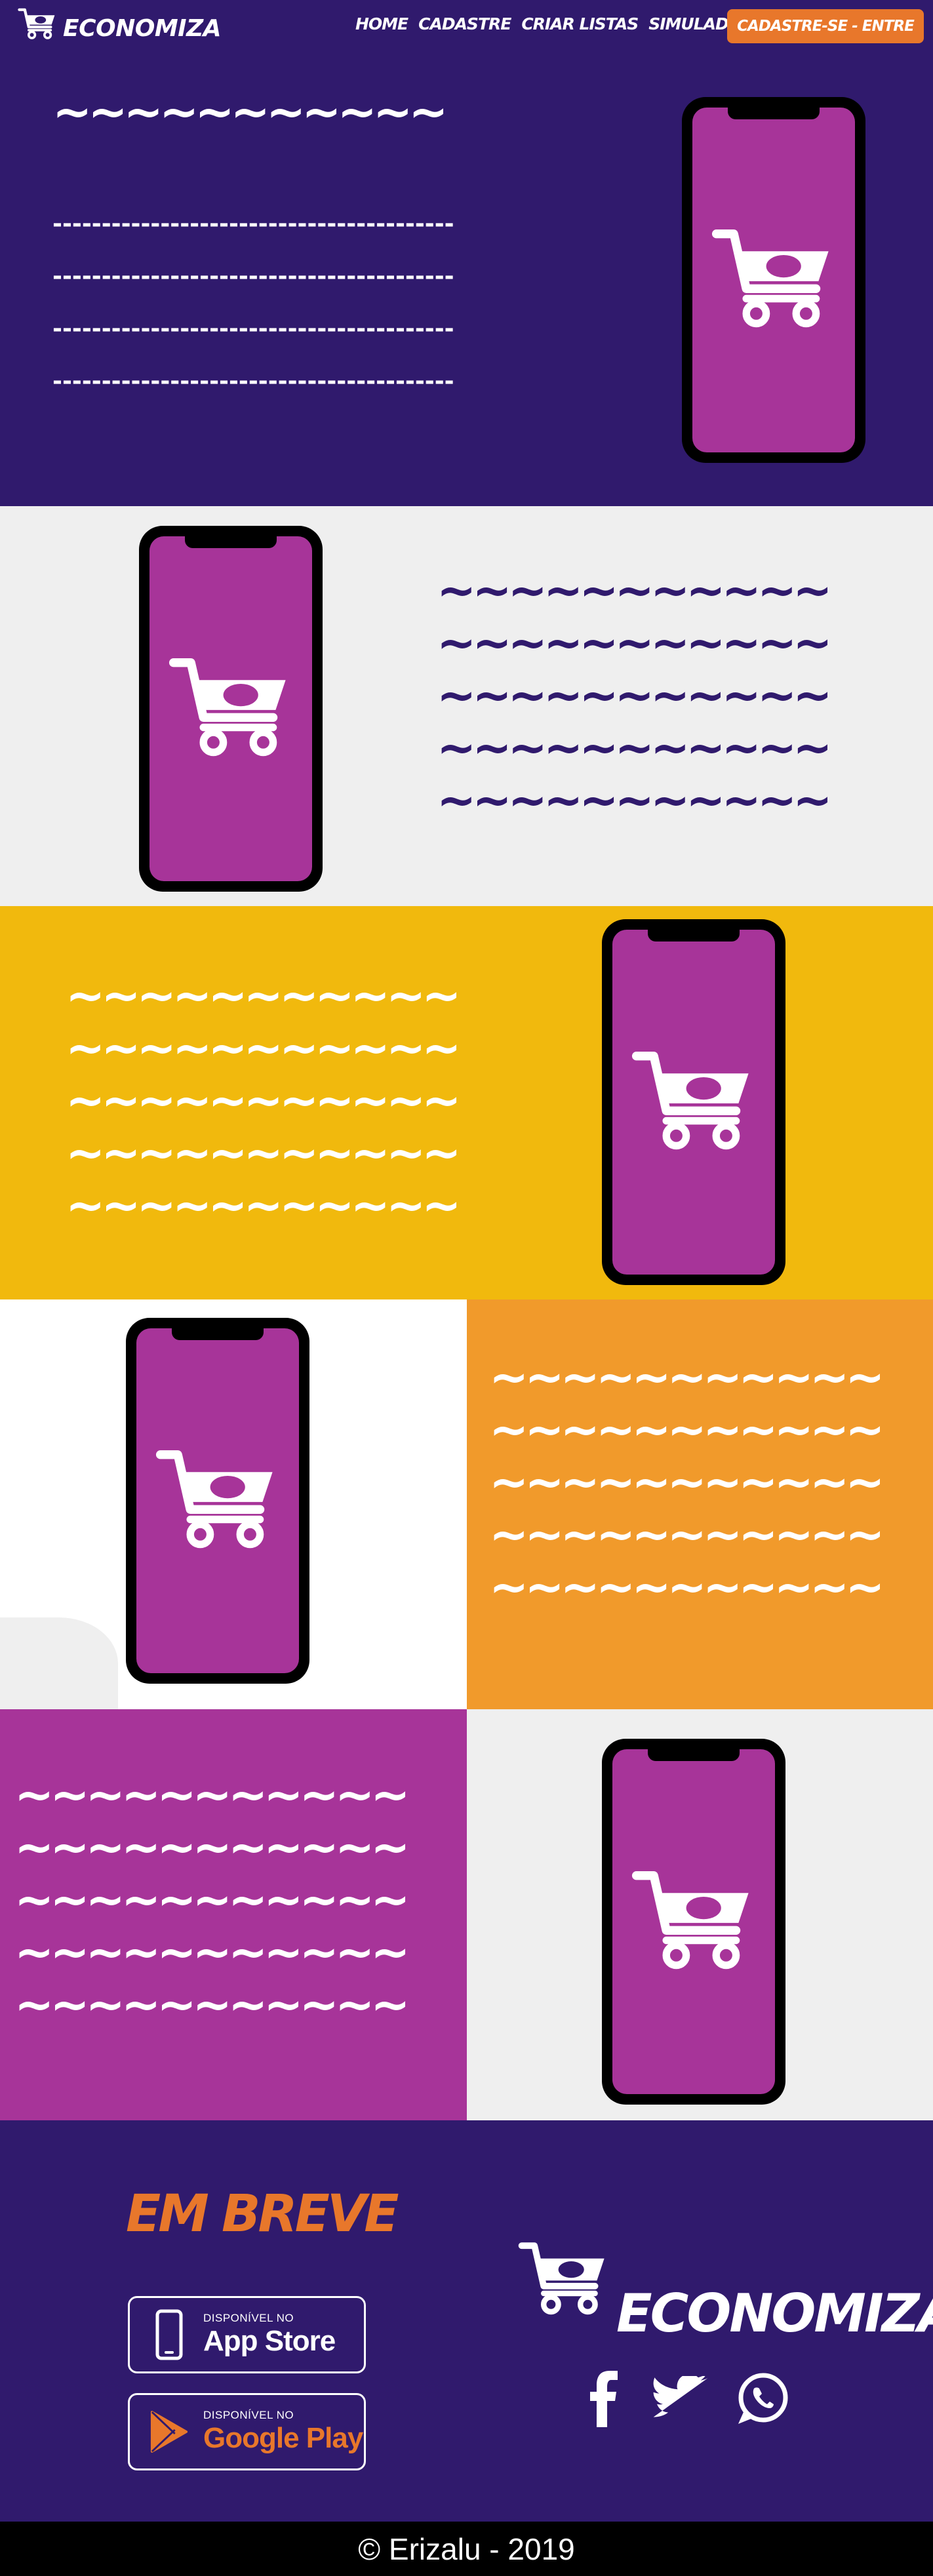 The height and width of the screenshot is (2576, 933). I want to click on google-play-label: DISPONÍVEL NO Google Play, so click(283, 2432).